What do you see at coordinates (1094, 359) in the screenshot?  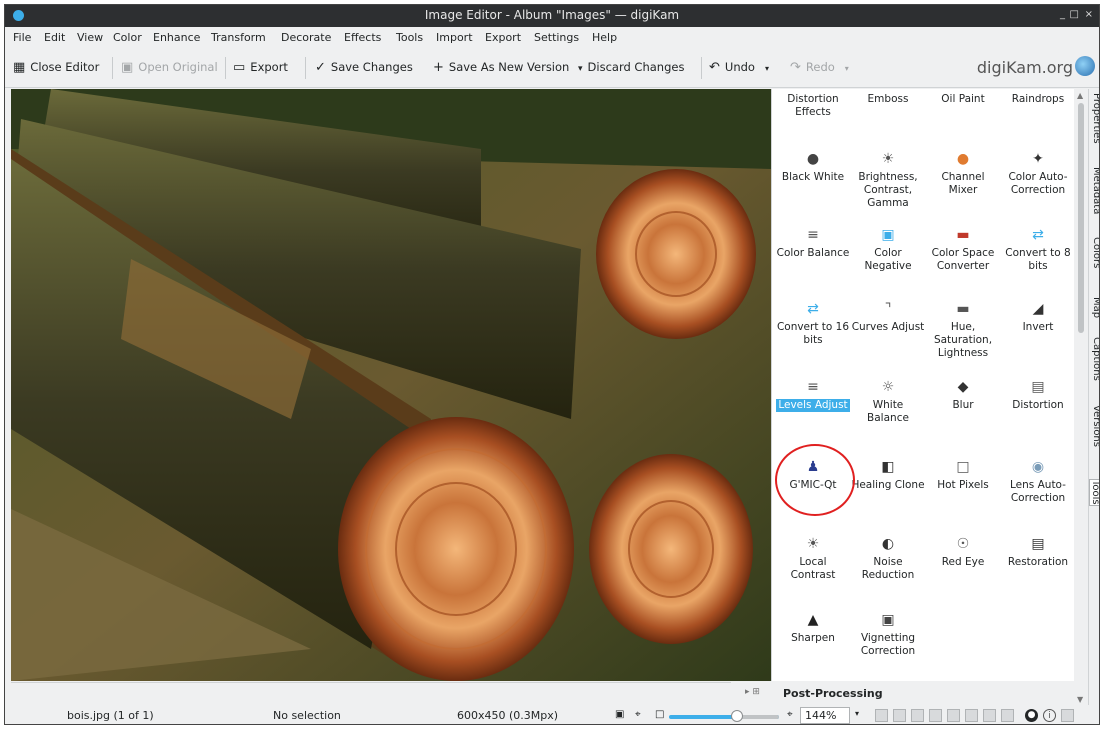 I see `tab-captions: Captions` at bounding box center [1094, 359].